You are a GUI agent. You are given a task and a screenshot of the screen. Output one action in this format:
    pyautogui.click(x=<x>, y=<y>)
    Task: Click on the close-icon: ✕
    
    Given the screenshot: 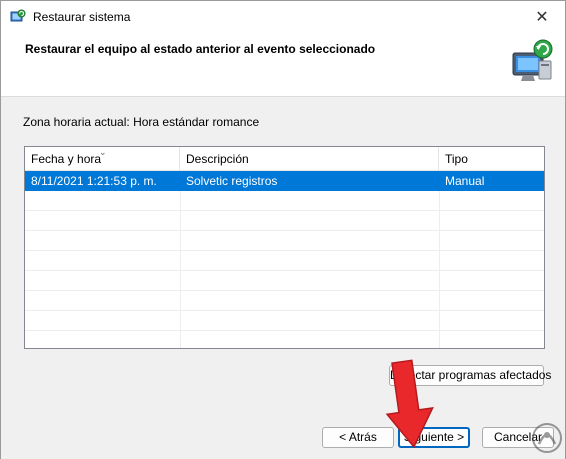 What is the action you would take?
    pyautogui.click(x=542, y=17)
    